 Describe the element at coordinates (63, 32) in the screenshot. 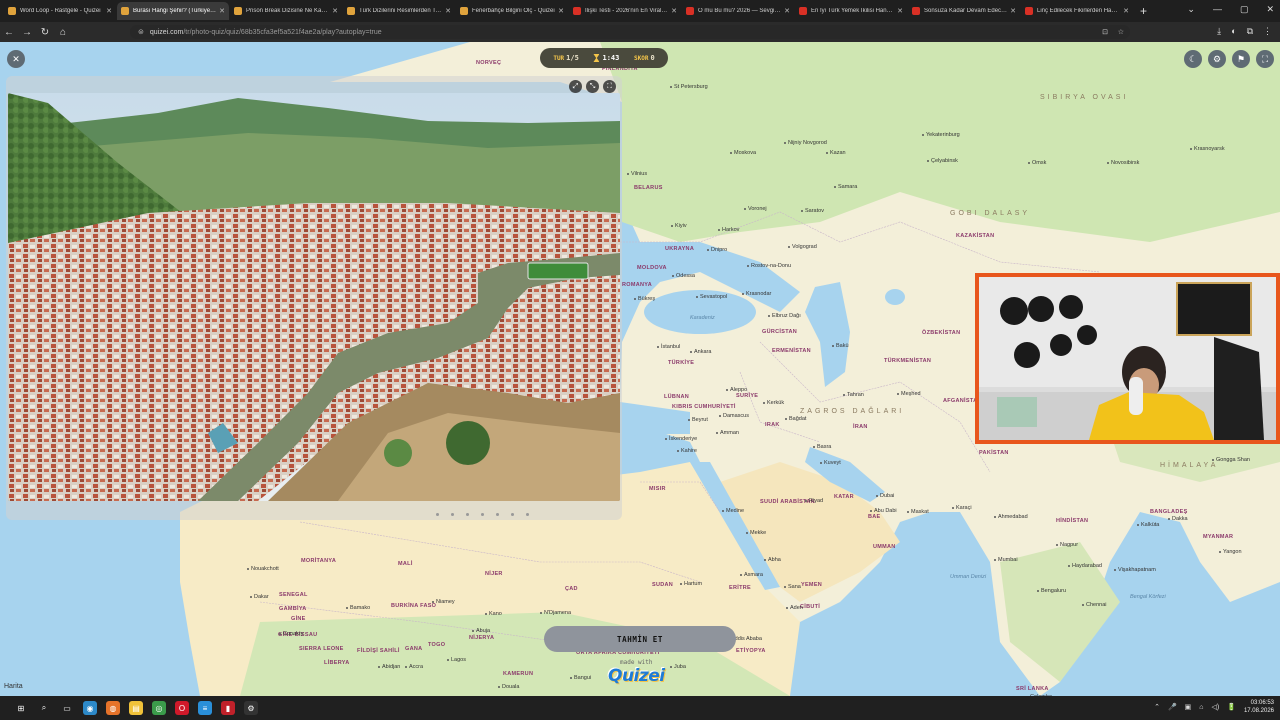

I see `home-icon: ⌂` at that location.